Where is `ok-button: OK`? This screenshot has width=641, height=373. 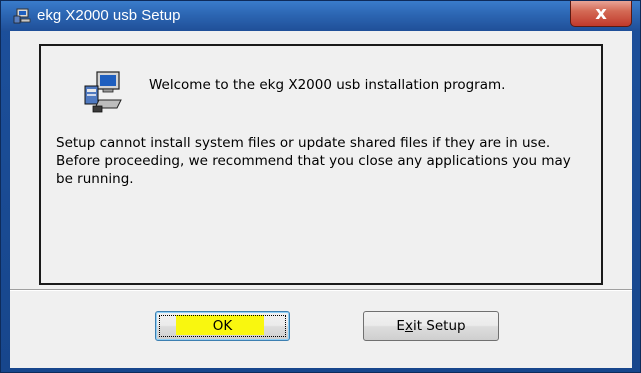
ok-button: OK is located at coordinates (222, 326).